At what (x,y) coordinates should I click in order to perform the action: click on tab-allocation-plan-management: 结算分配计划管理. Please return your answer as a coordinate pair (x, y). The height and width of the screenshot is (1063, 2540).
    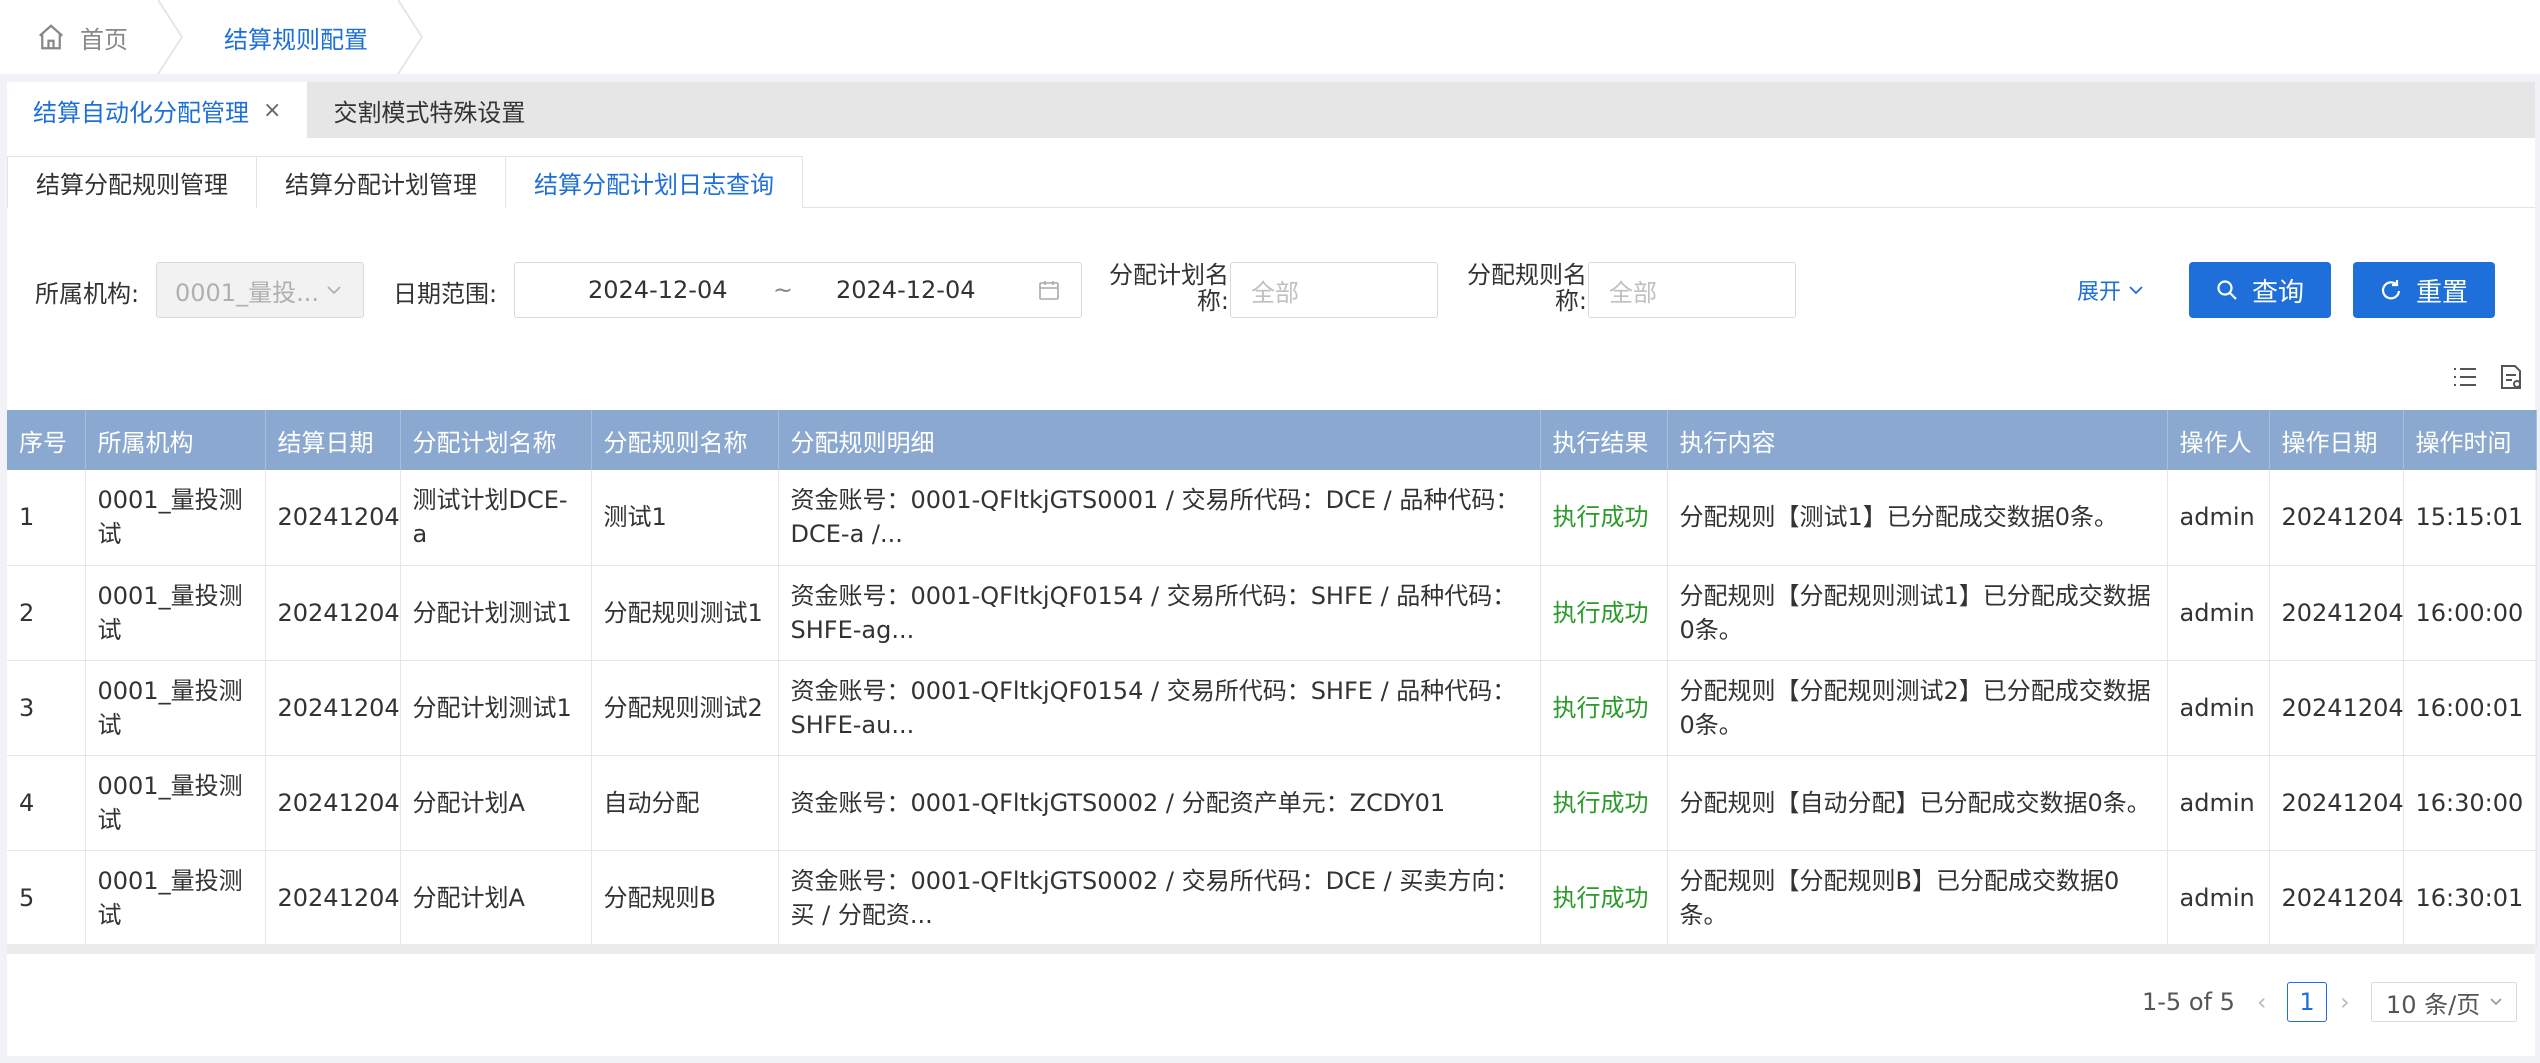
    Looking at the image, I should click on (381, 182).